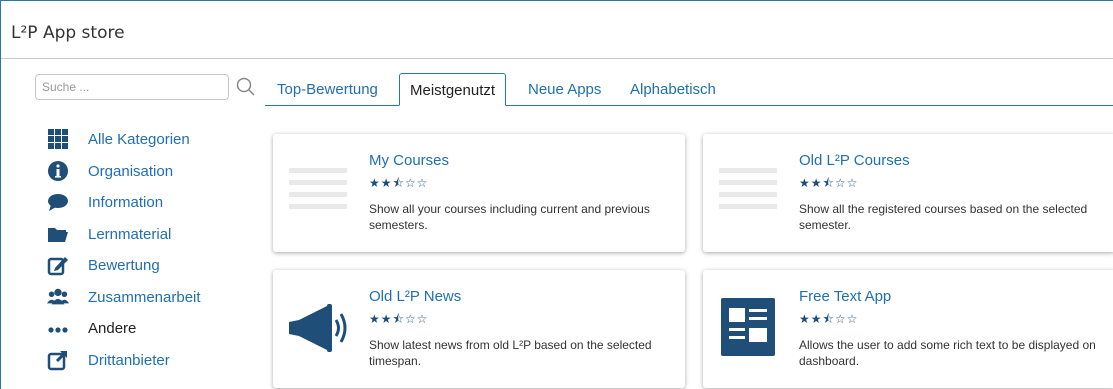 The width and height of the screenshot is (1113, 389). What do you see at coordinates (124, 265) in the screenshot?
I see `sidebar-item-label: Bewertung` at bounding box center [124, 265].